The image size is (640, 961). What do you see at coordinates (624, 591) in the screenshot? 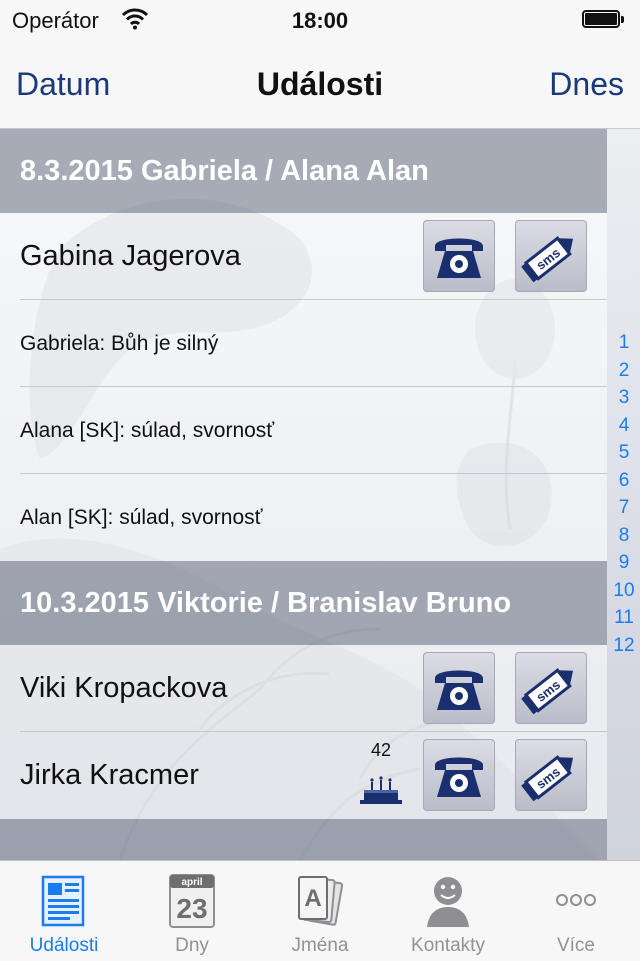
I see `index-item-10: 10` at bounding box center [624, 591].